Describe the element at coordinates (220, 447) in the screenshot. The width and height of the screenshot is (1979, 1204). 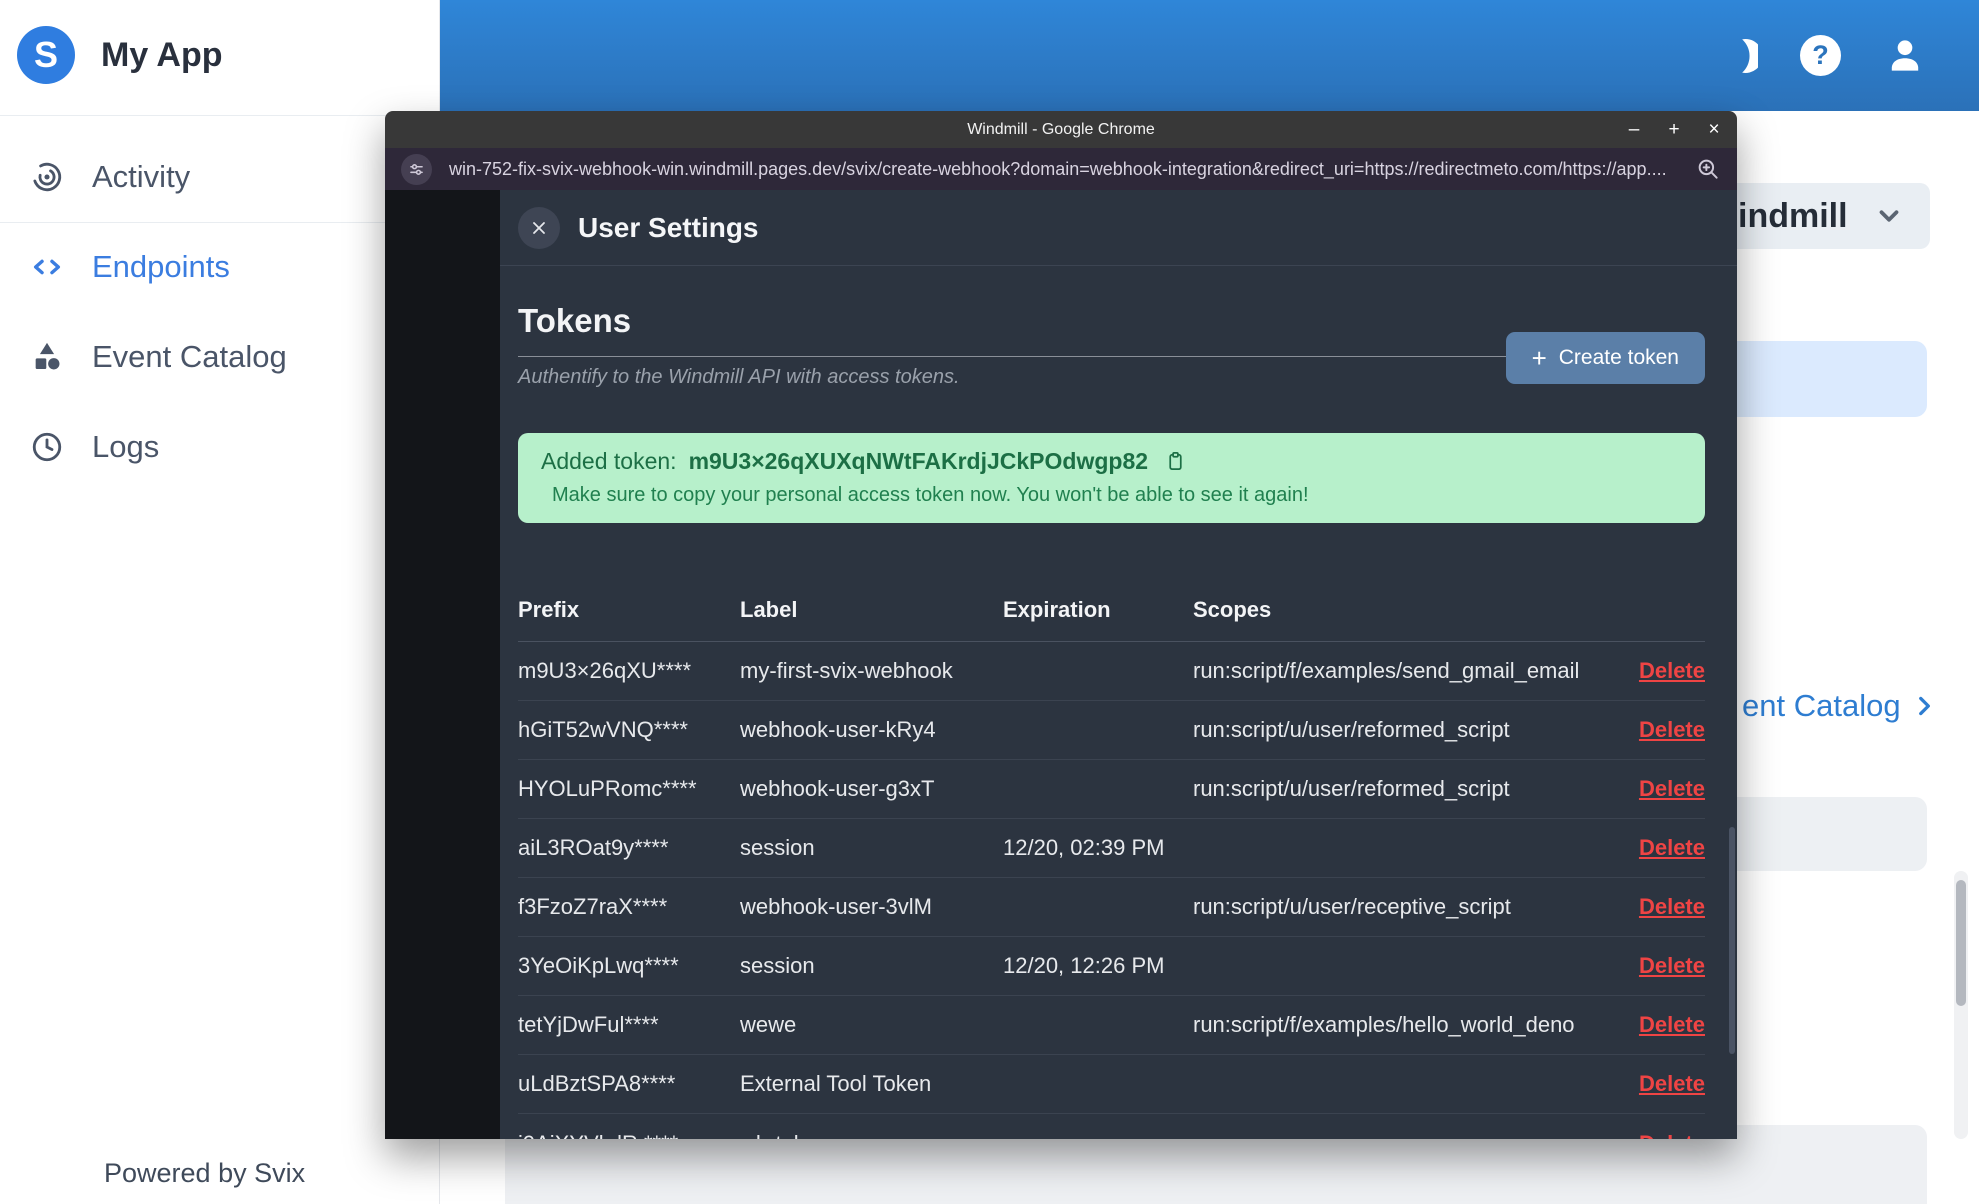
I see `sidebar-item-logs: Logs` at that location.